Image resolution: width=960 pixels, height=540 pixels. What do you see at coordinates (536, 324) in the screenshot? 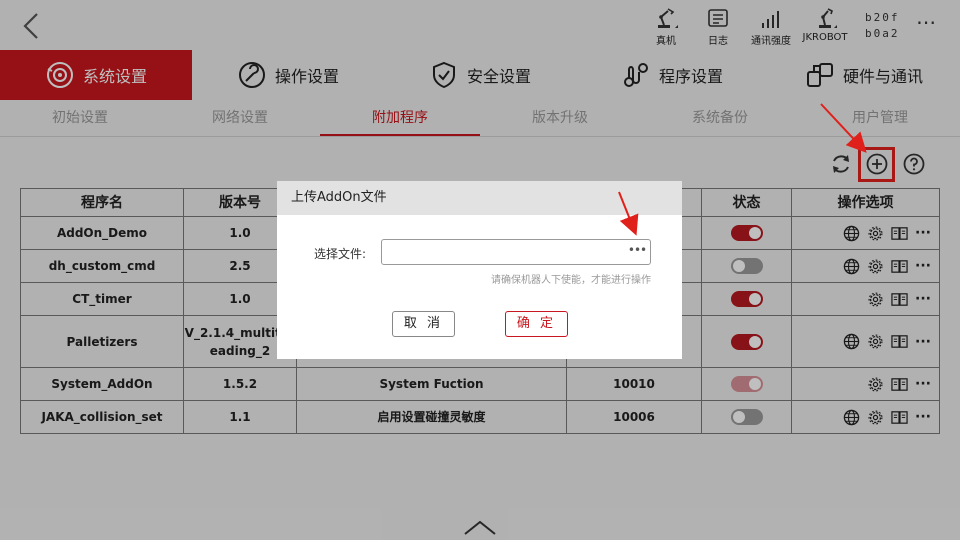
I see `confirm-button: 确 定` at bounding box center [536, 324].